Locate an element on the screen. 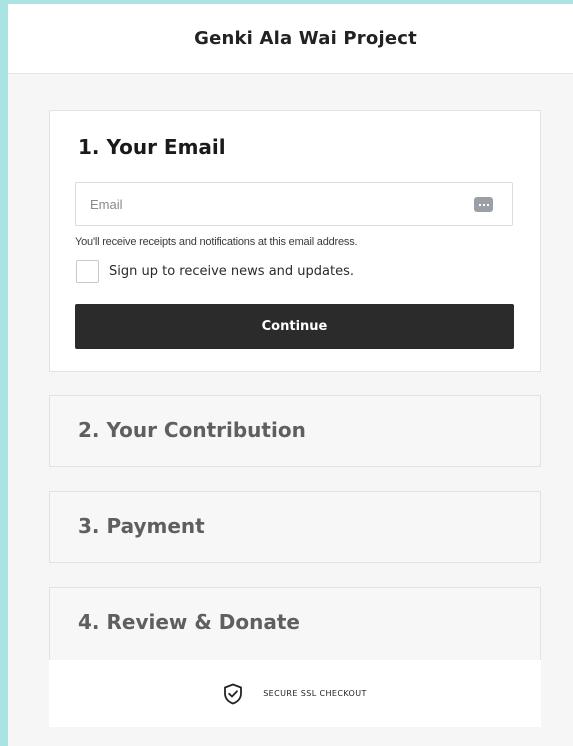 Image resolution: width=573 pixels, height=746 pixels. step-payment-card: 3. Payment is located at coordinates (295, 527).